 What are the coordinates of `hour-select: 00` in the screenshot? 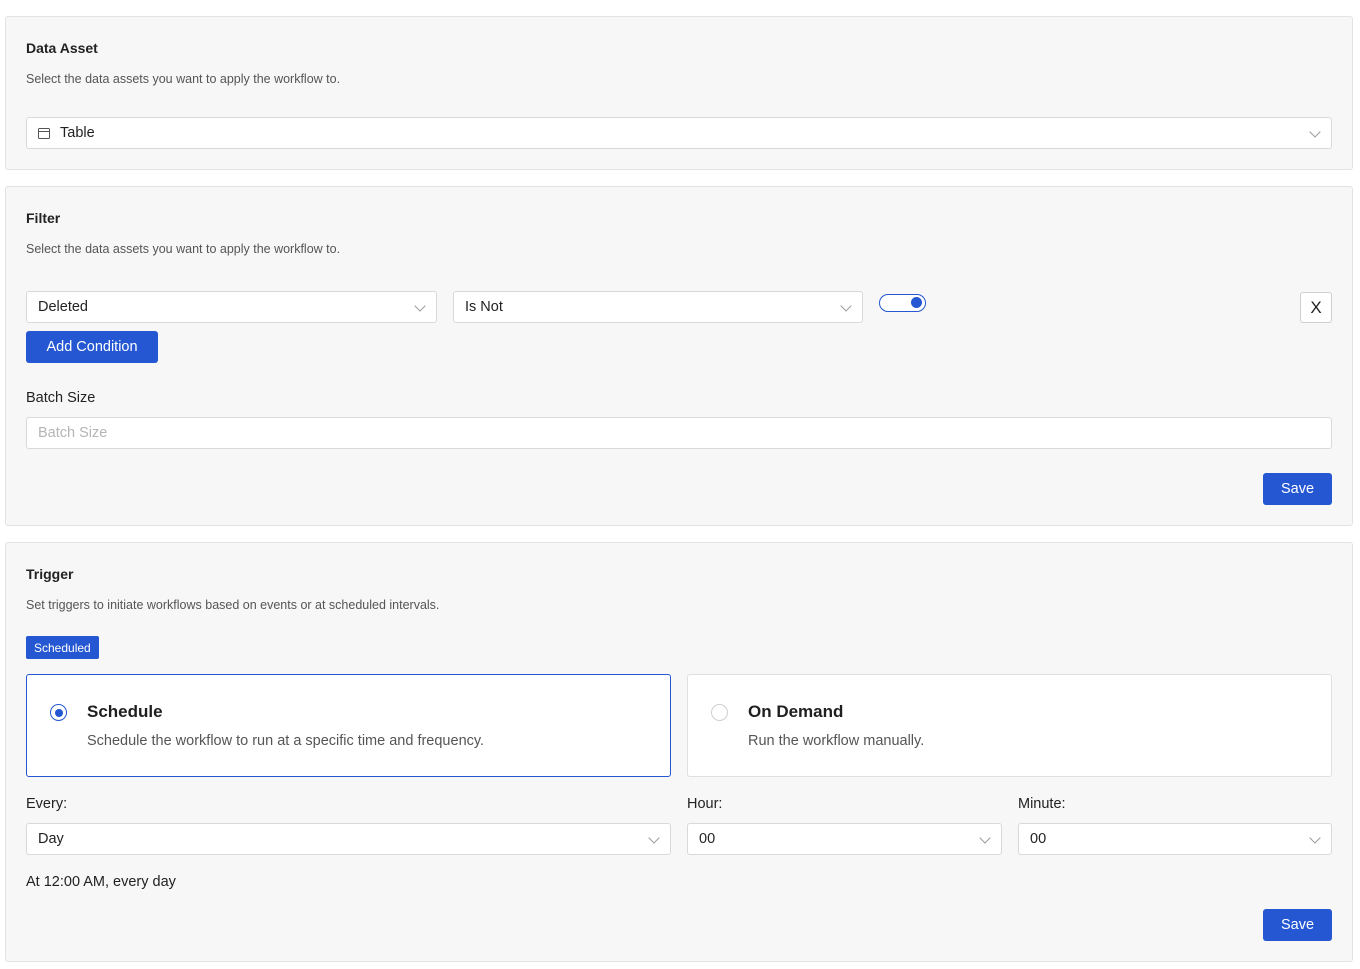 It's located at (844, 839).